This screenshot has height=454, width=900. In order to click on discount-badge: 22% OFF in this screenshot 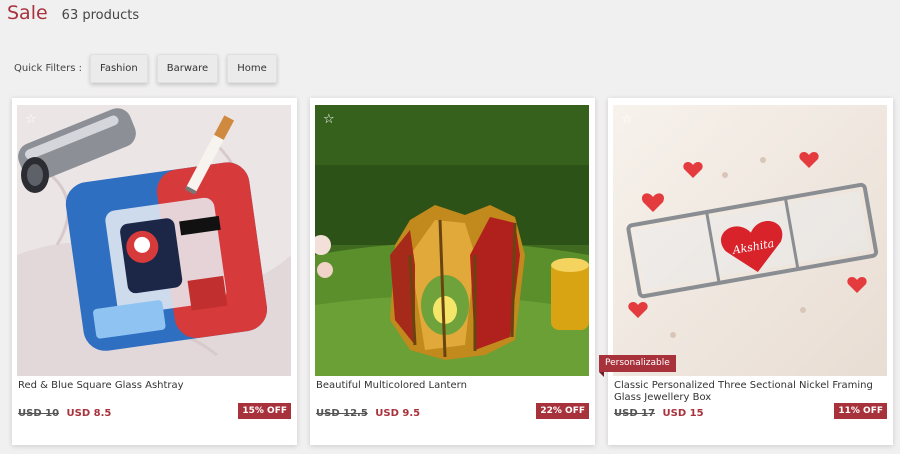, I will do `click(562, 411)`.